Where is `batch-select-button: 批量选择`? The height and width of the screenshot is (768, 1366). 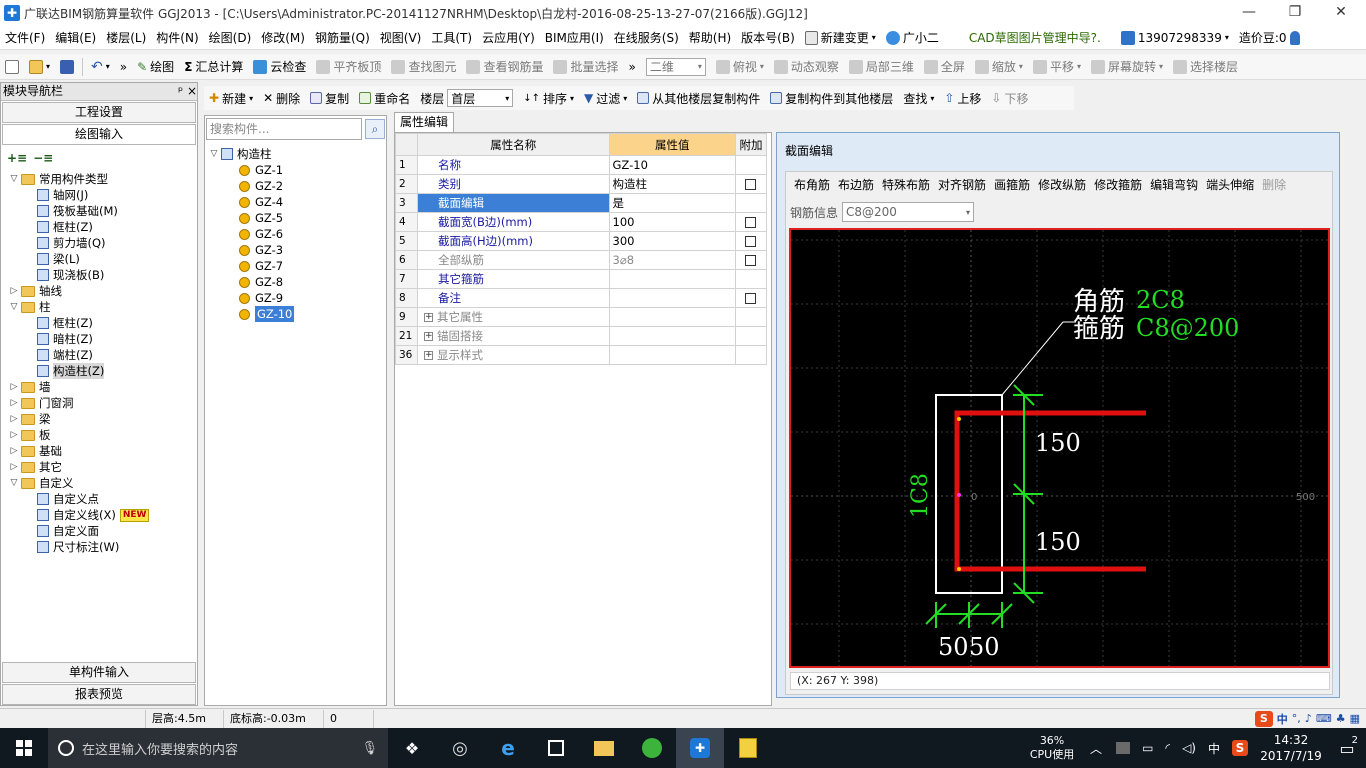 batch-select-button: 批量选择 is located at coordinates (585, 67).